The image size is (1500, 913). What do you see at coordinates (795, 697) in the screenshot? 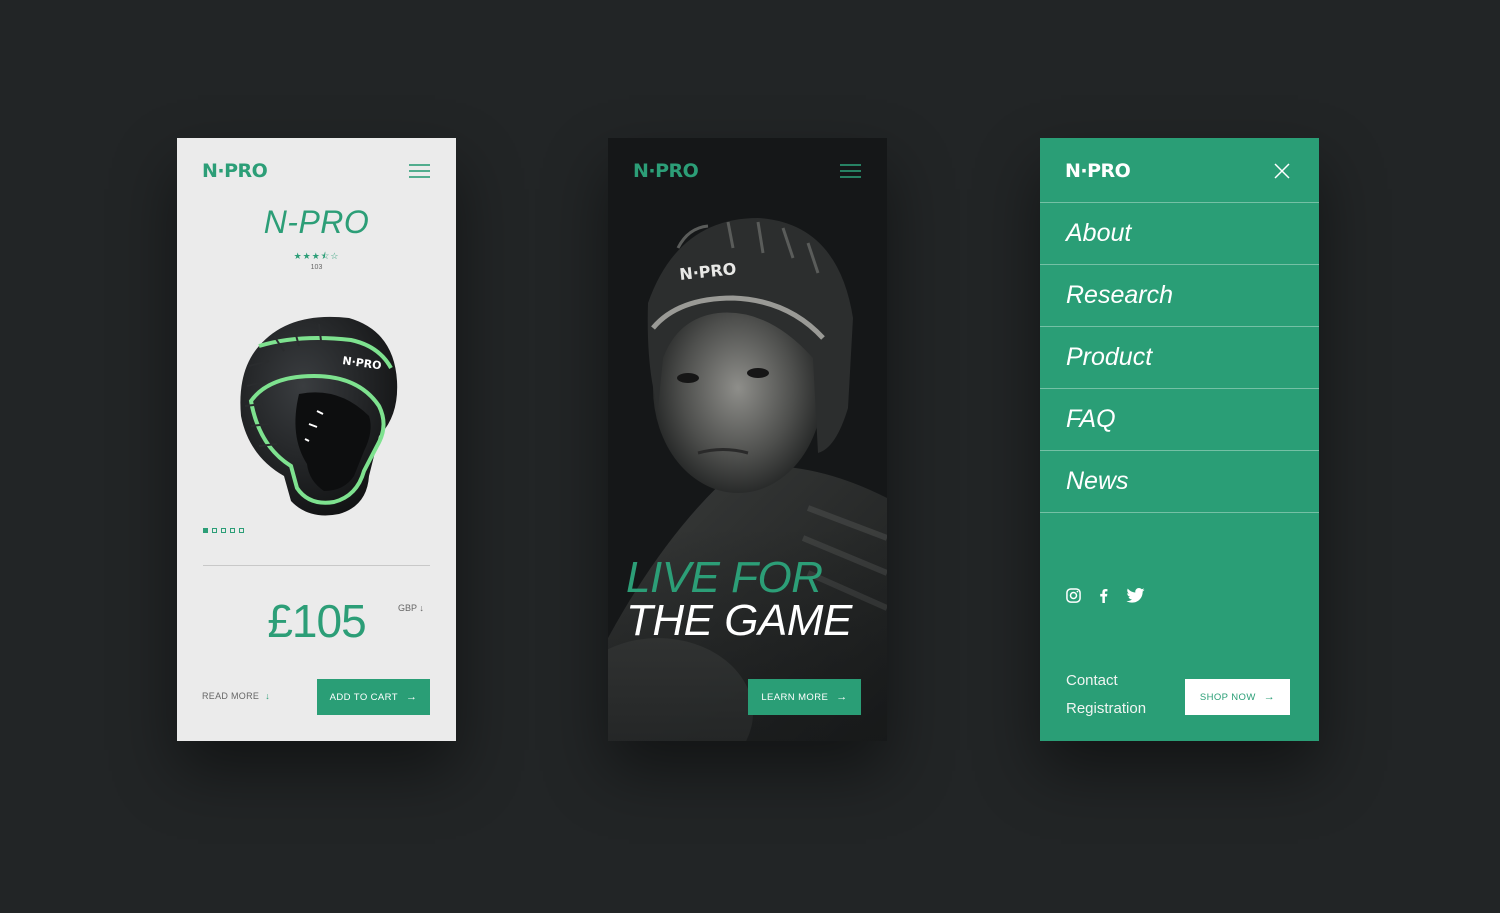
I see `learn-more-label: LEARN MORE` at bounding box center [795, 697].